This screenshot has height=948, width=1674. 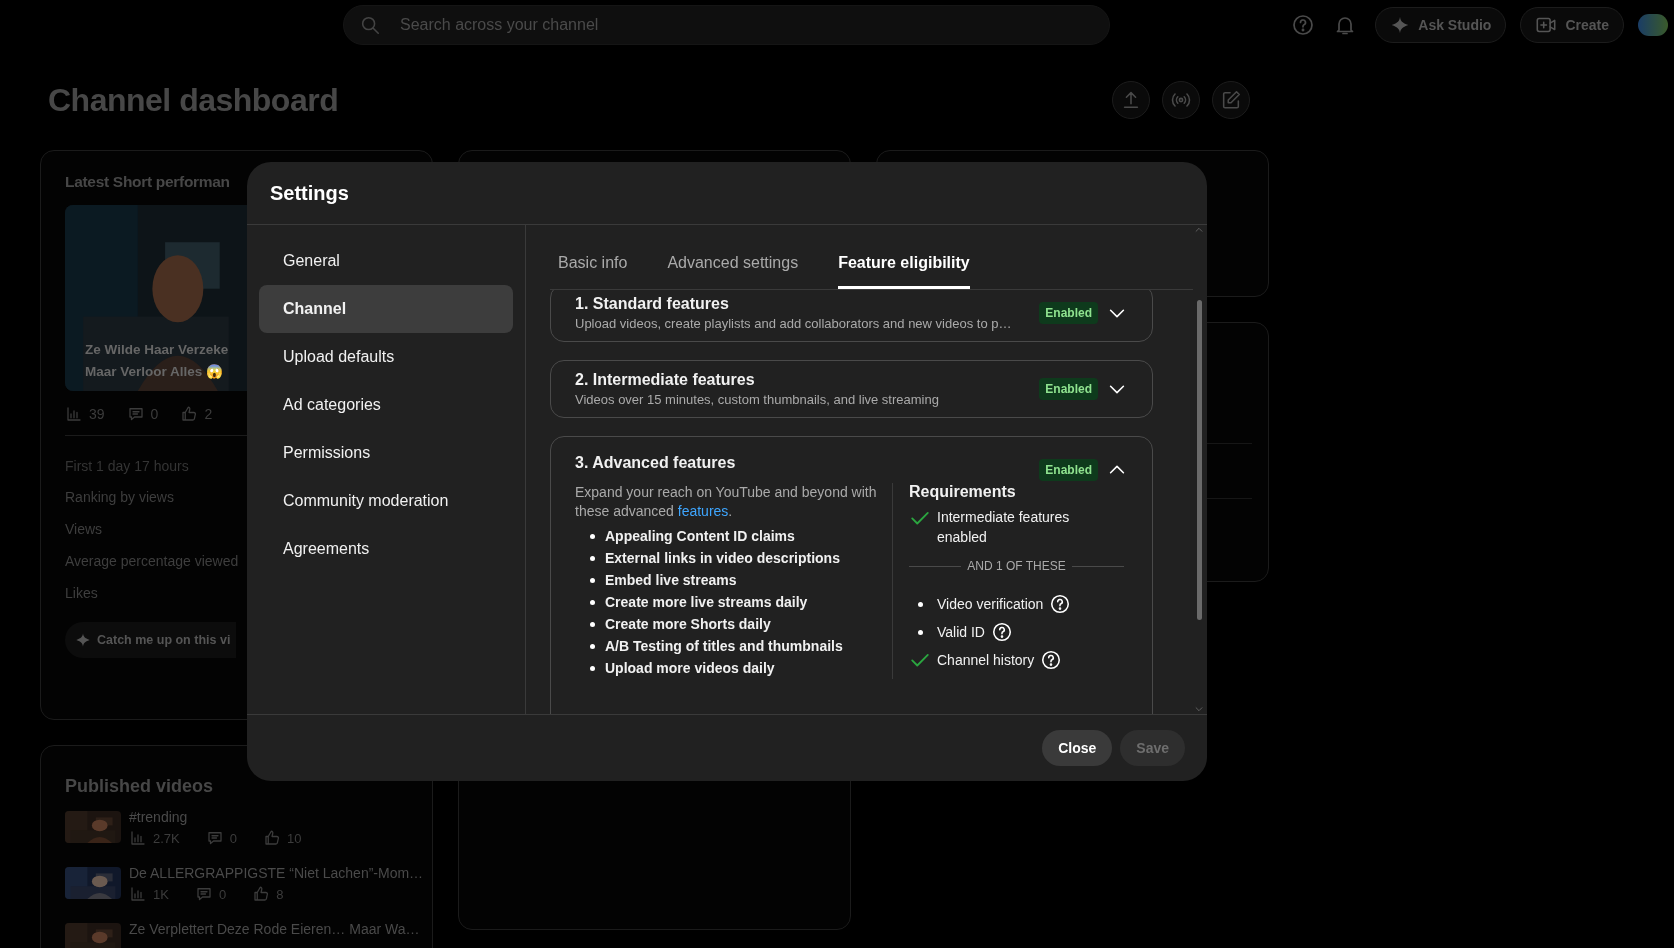 I want to click on metric-label: Ranking by views, so click(x=119, y=497).